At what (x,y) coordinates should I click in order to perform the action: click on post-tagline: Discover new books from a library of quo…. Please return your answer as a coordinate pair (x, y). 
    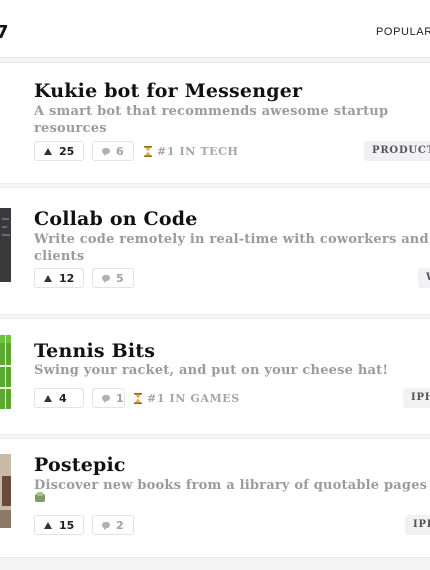
    Looking at the image, I should click on (231, 485).